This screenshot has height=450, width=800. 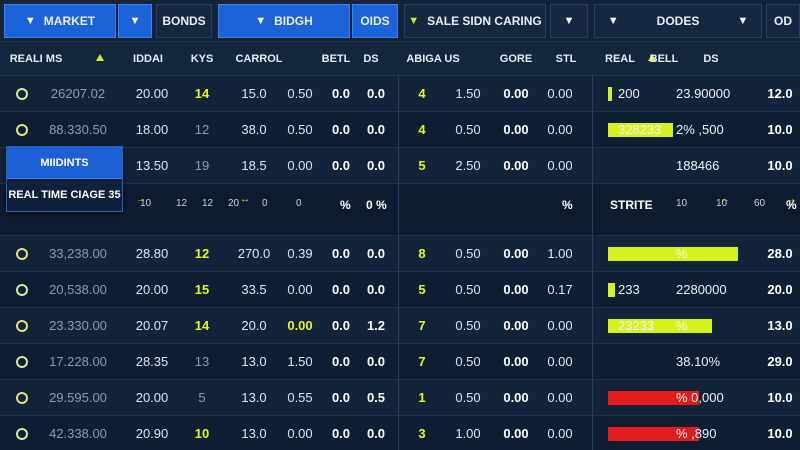 I want to click on header-reali-ms: REALI MS, so click(x=36, y=59).